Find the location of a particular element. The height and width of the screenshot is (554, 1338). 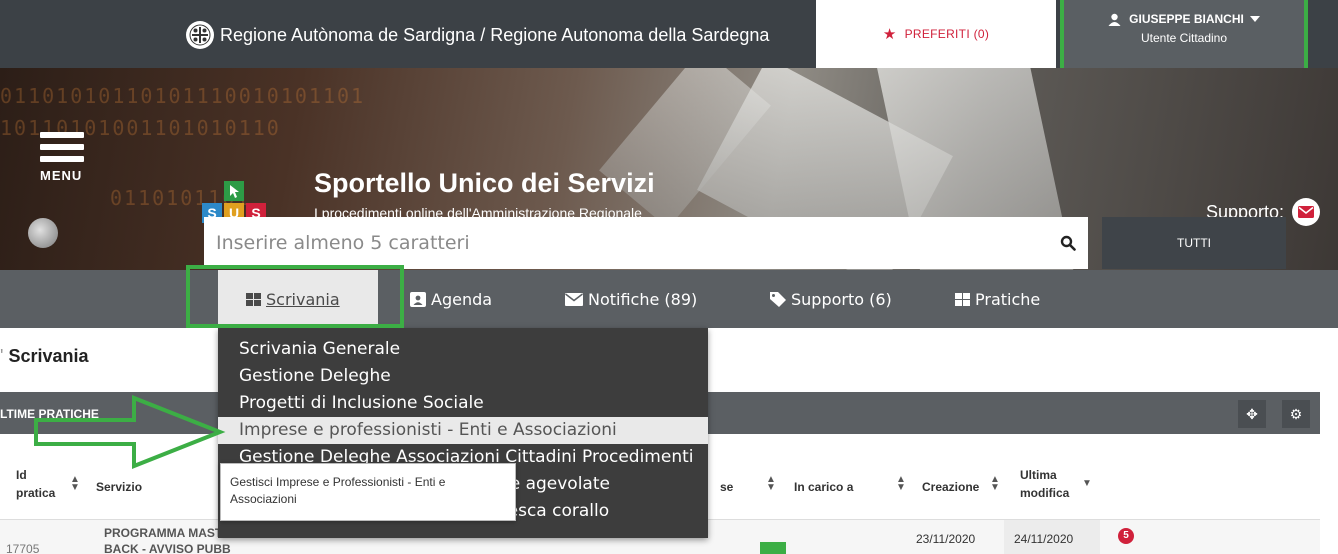

cell-ultima-modifica: 24/11/2020 is located at coordinates (1052, 537).